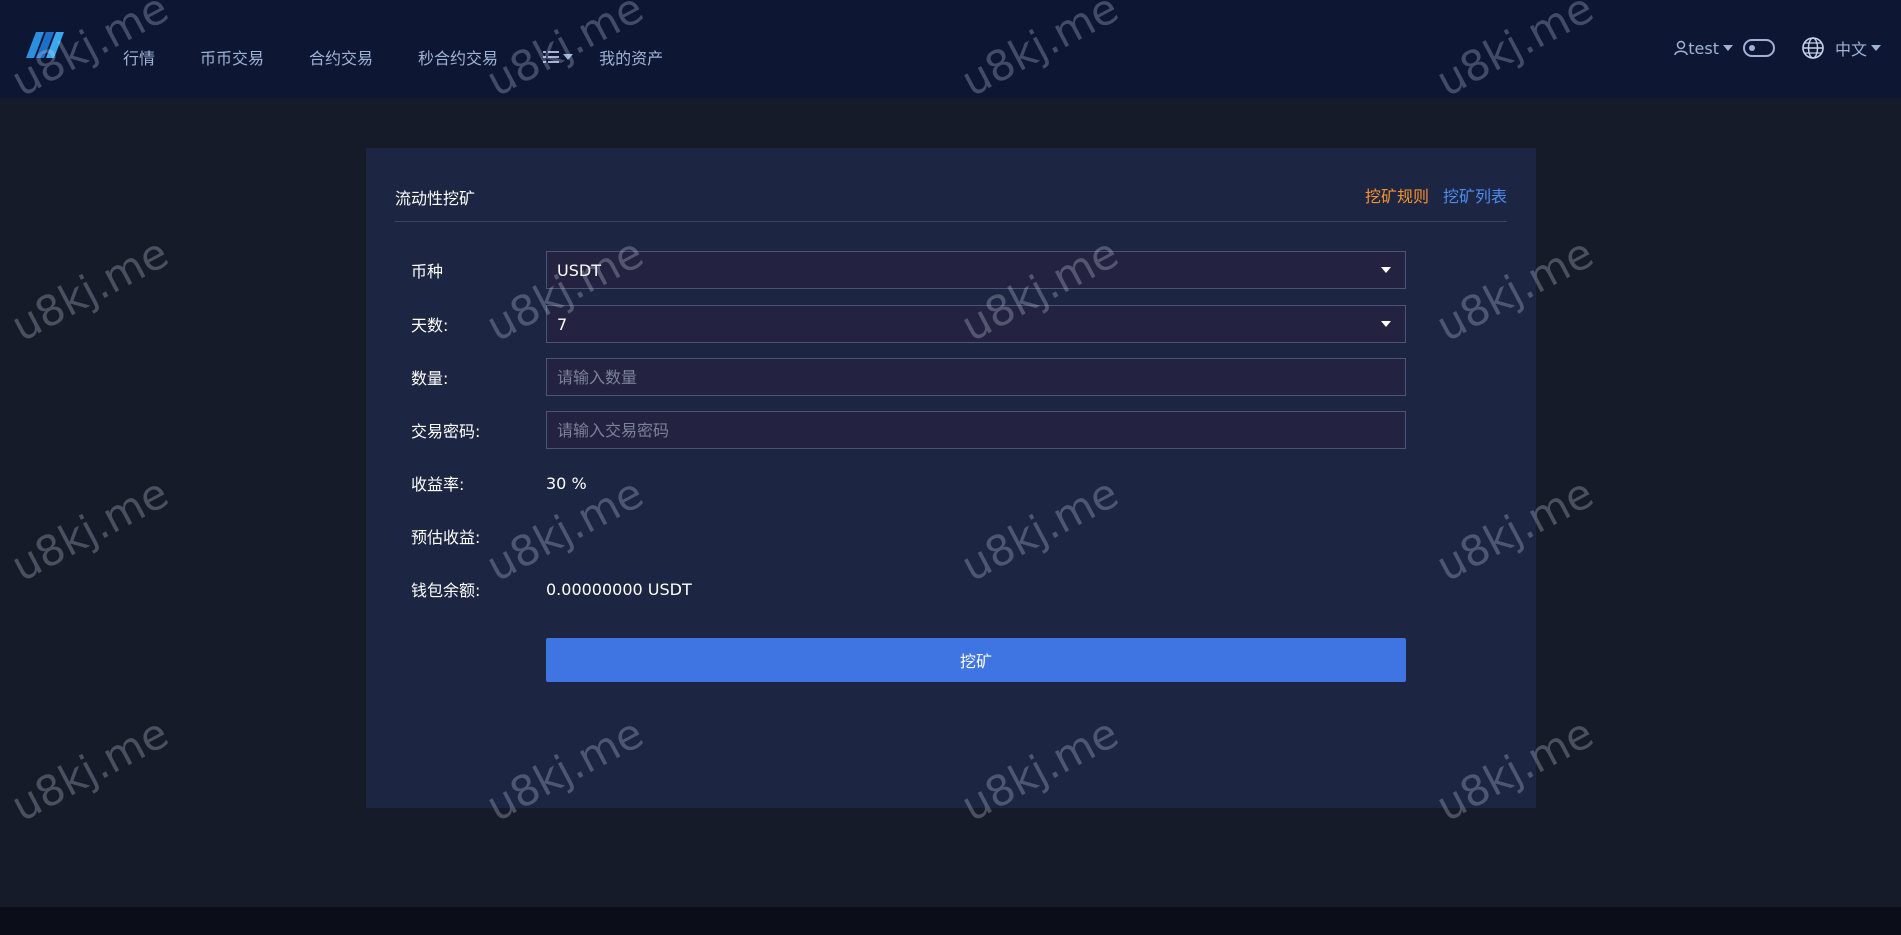 Image resolution: width=1901 pixels, height=935 pixels. Describe the element at coordinates (232, 57) in the screenshot. I see `nav-item-spot: 币币交易` at that location.